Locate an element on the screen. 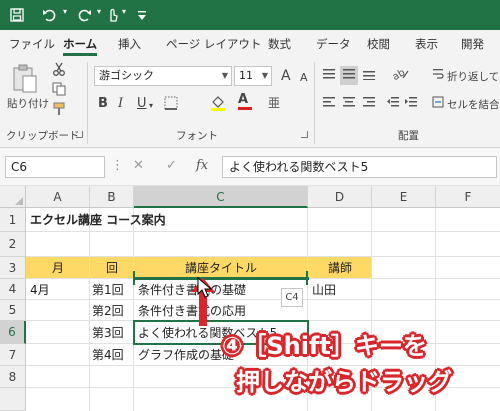  align-middle-icon is located at coordinates (349, 75).